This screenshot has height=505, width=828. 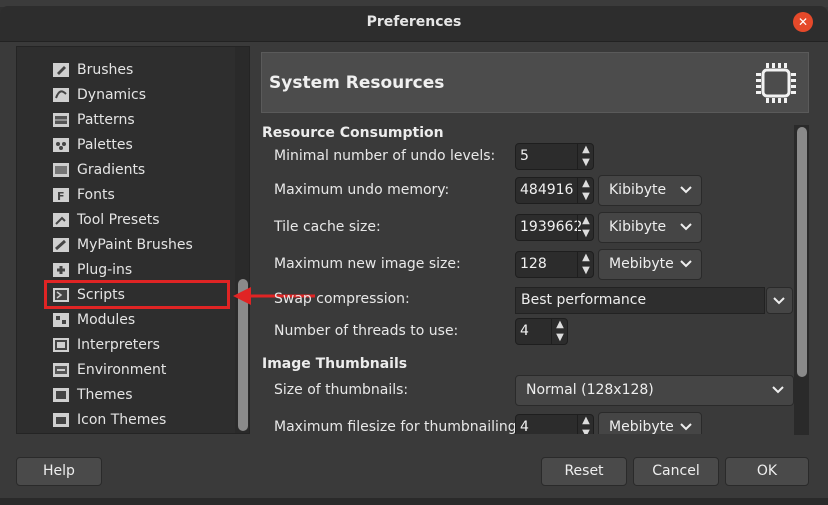 I want to click on tree-item-brushes: Brushes, so click(x=141, y=70).